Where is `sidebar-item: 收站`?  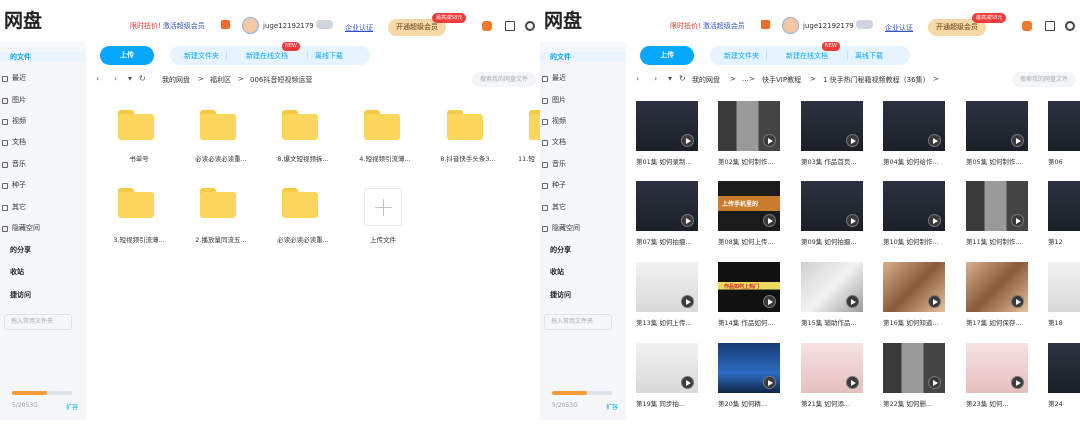 sidebar-item: 收站 is located at coordinates (43, 272).